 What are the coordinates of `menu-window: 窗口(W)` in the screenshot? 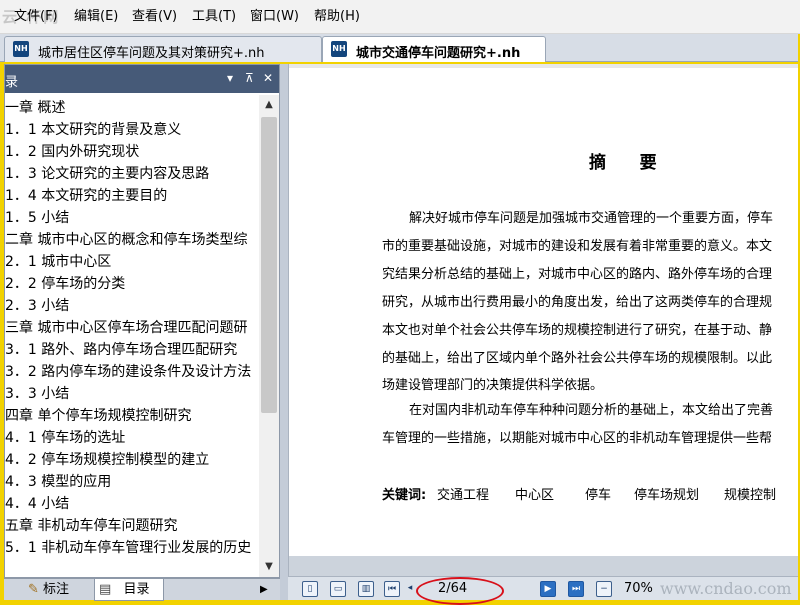 It's located at (274, 17).